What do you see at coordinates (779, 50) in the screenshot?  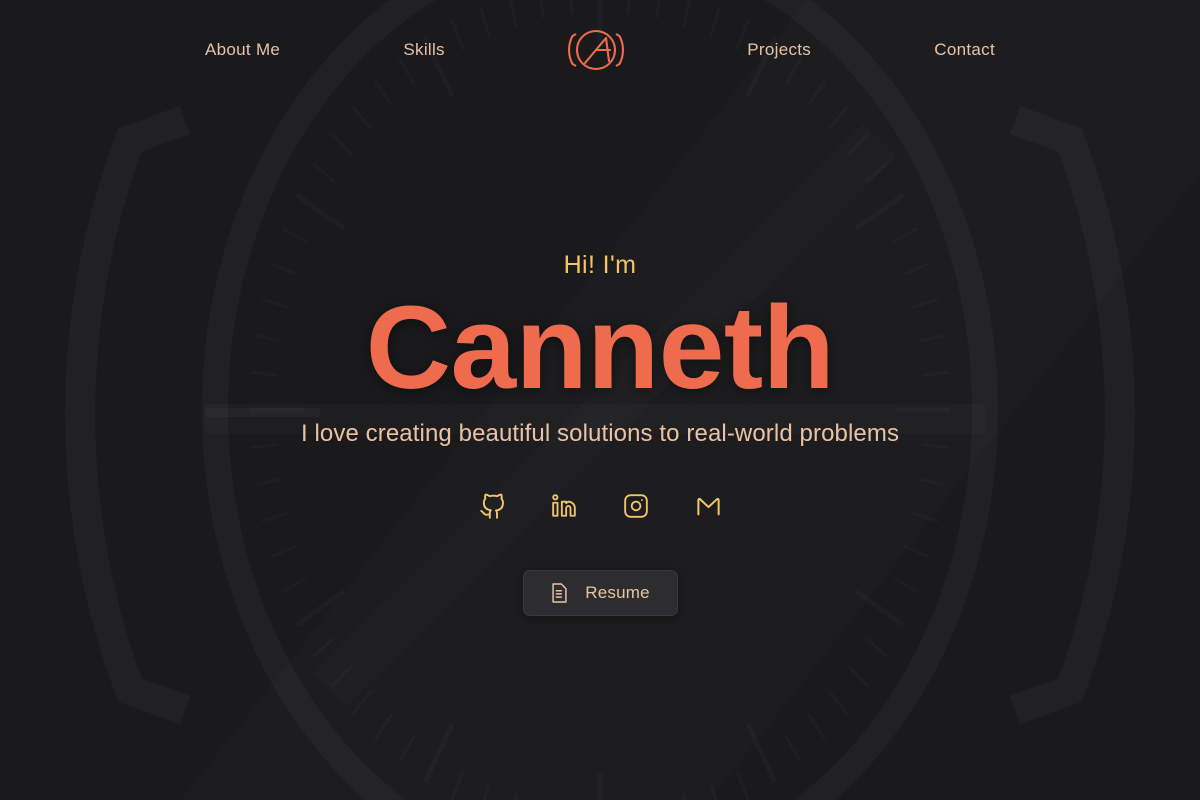 I see `nav-link-projects: Projects` at bounding box center [779, 50].